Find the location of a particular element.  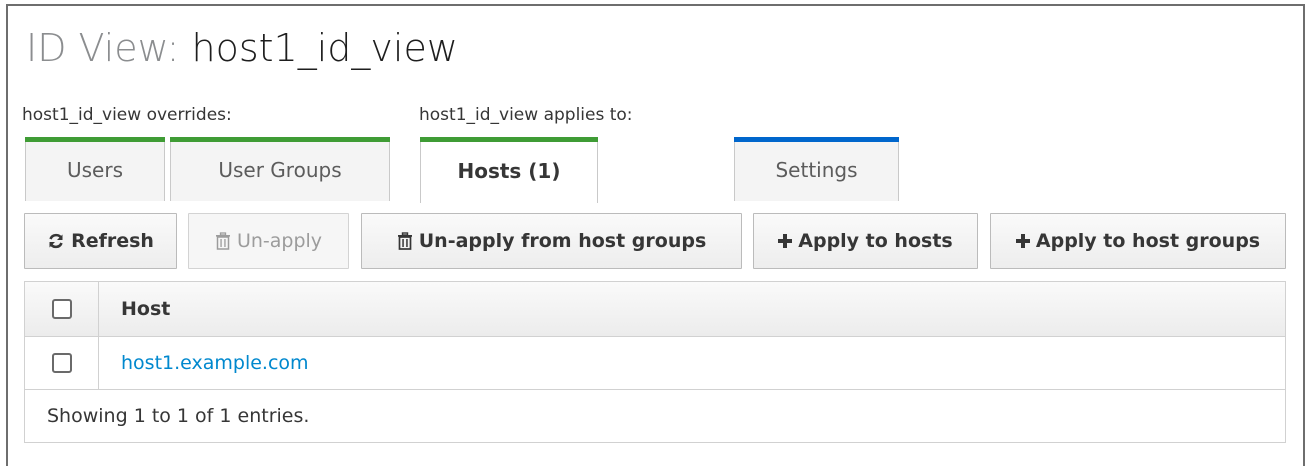

page-title: ID View: host1_id_view is located at coordinates (242, 48).